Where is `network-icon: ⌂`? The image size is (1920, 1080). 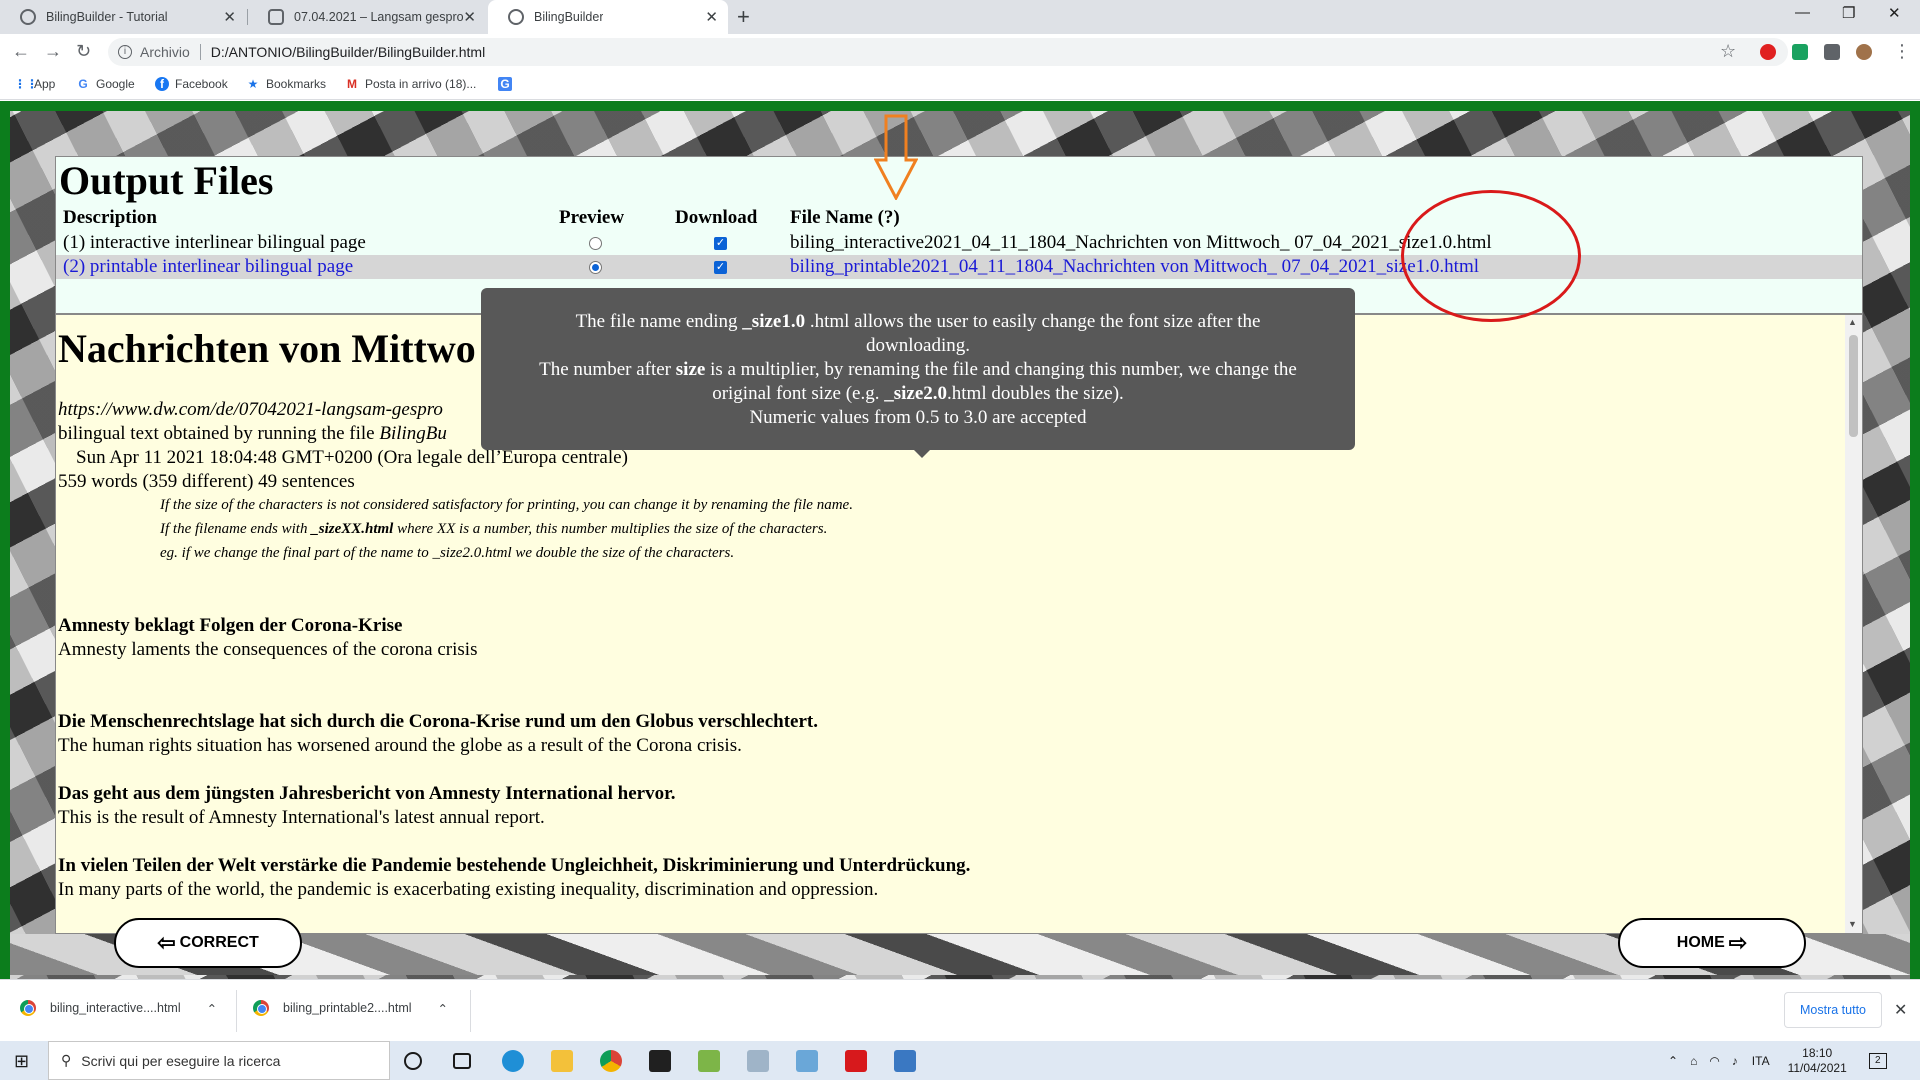 network-icon: ⌂ is located at coordinates (1693, 1061).